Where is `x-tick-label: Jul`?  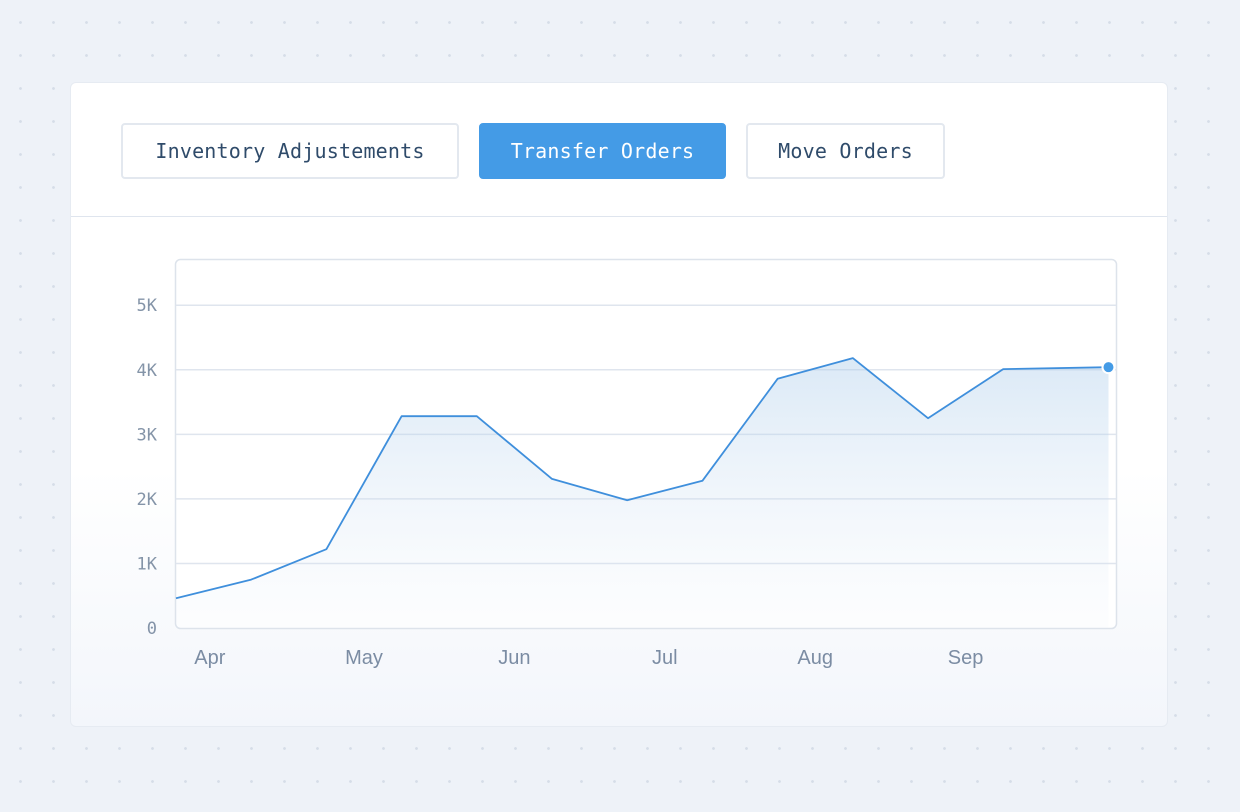 x-tick-label: Jul is located at coordinates (665, 658).